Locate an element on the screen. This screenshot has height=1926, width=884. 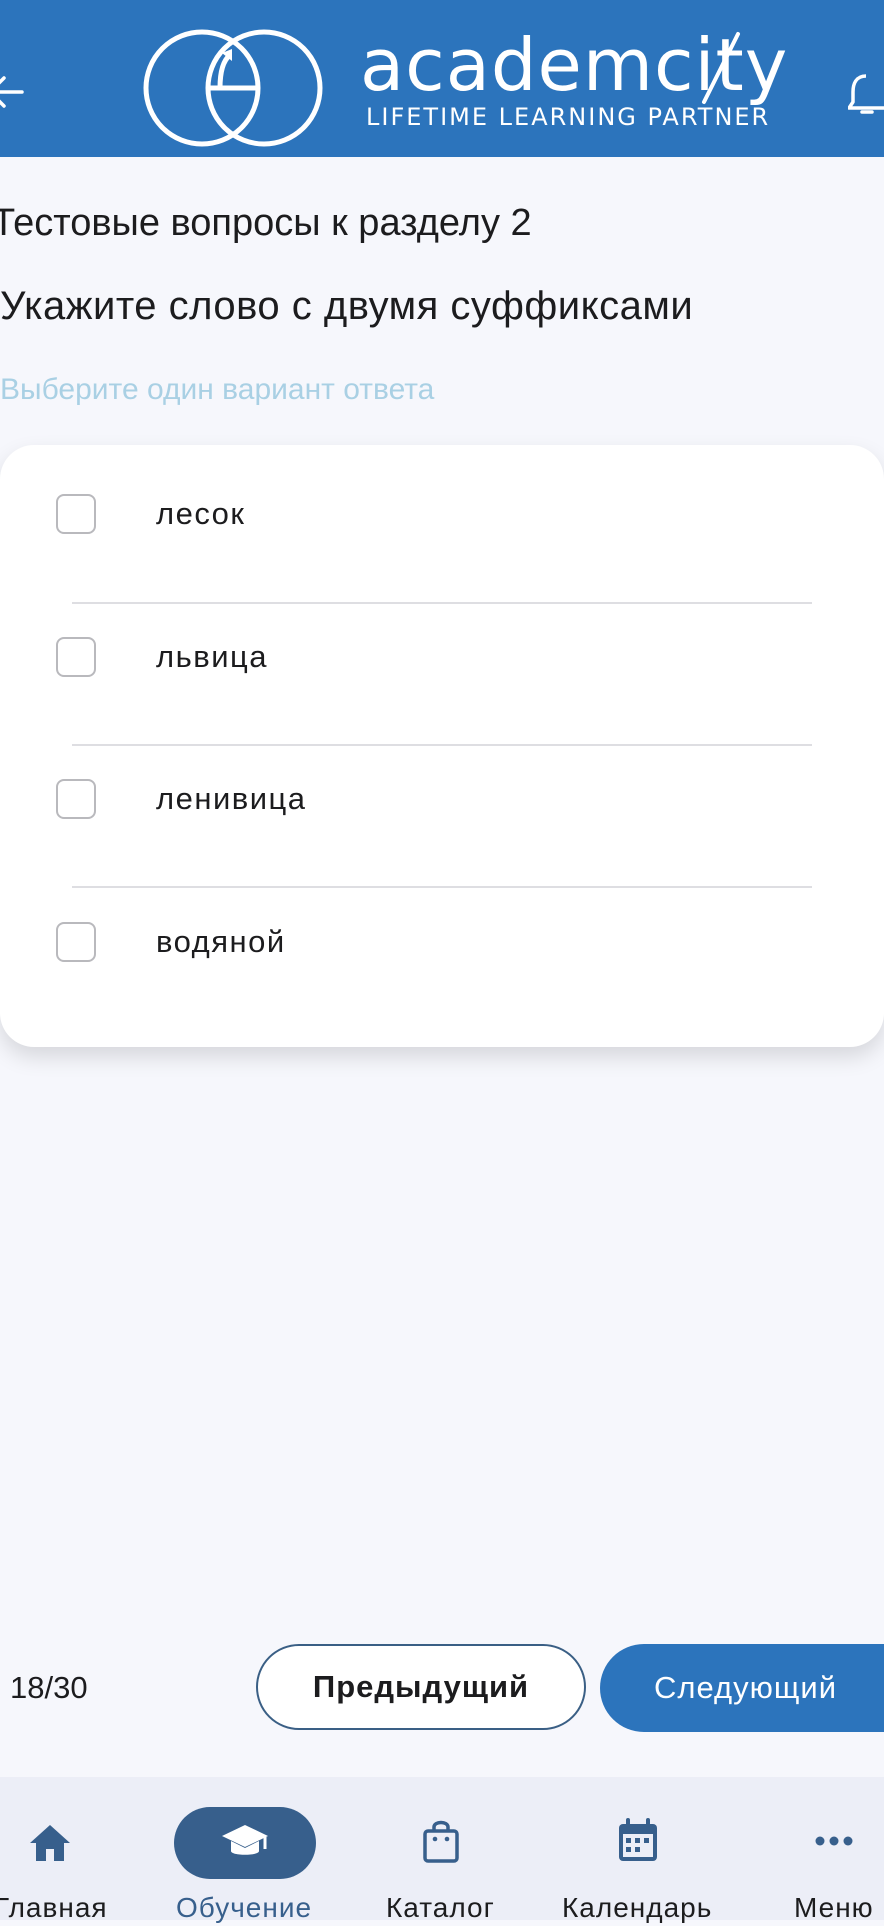
nav-item-home: Главная is located at coordinates (55, 1850).